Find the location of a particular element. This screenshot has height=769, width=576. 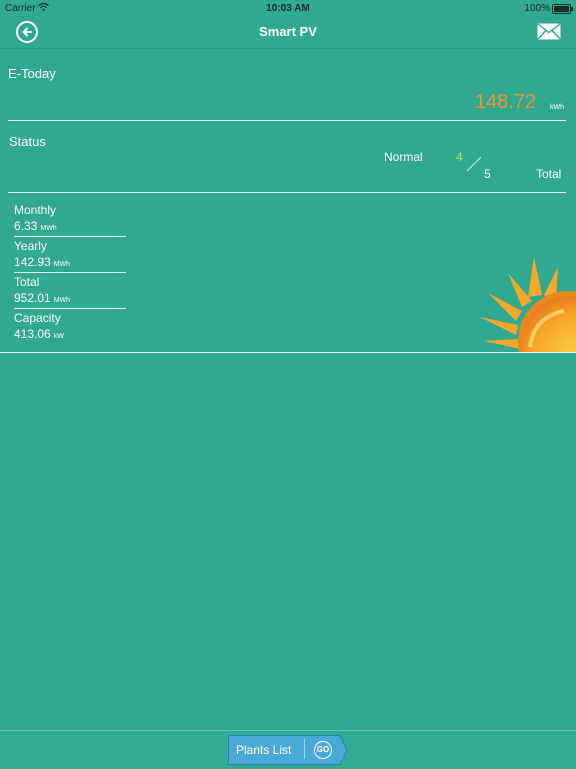

stat-label: Monthly is located at coordinates (35, 210).